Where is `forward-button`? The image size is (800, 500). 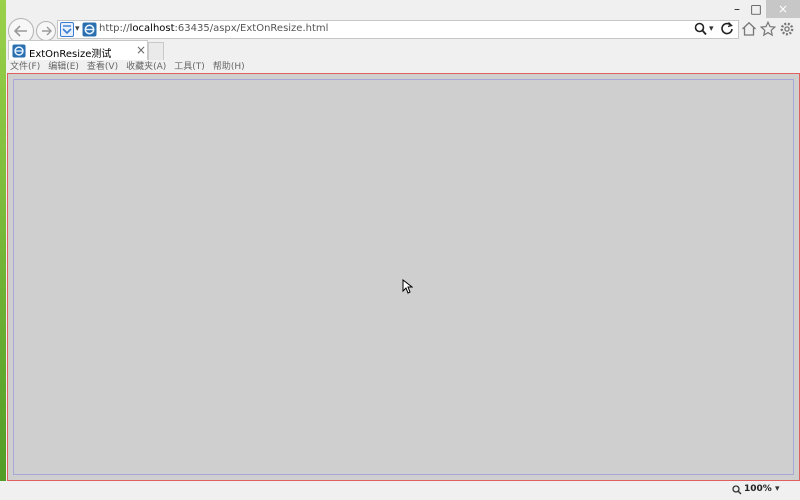
forward-button is located at coordinates (46, 31).